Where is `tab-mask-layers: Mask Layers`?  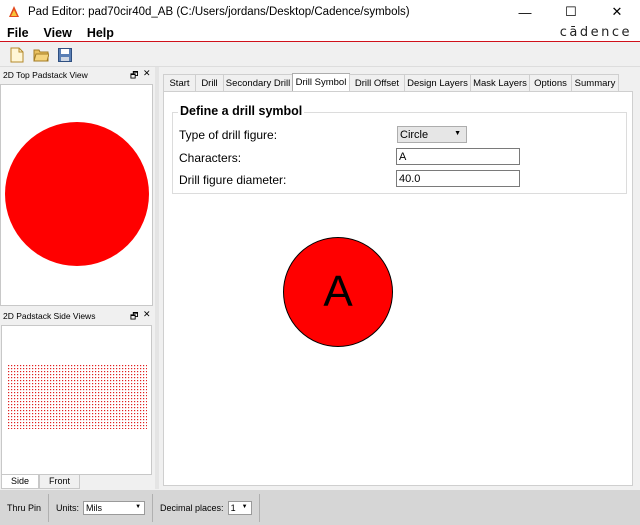 tab-mask-layers: Mask Layers is located at coordinates (500, 82).